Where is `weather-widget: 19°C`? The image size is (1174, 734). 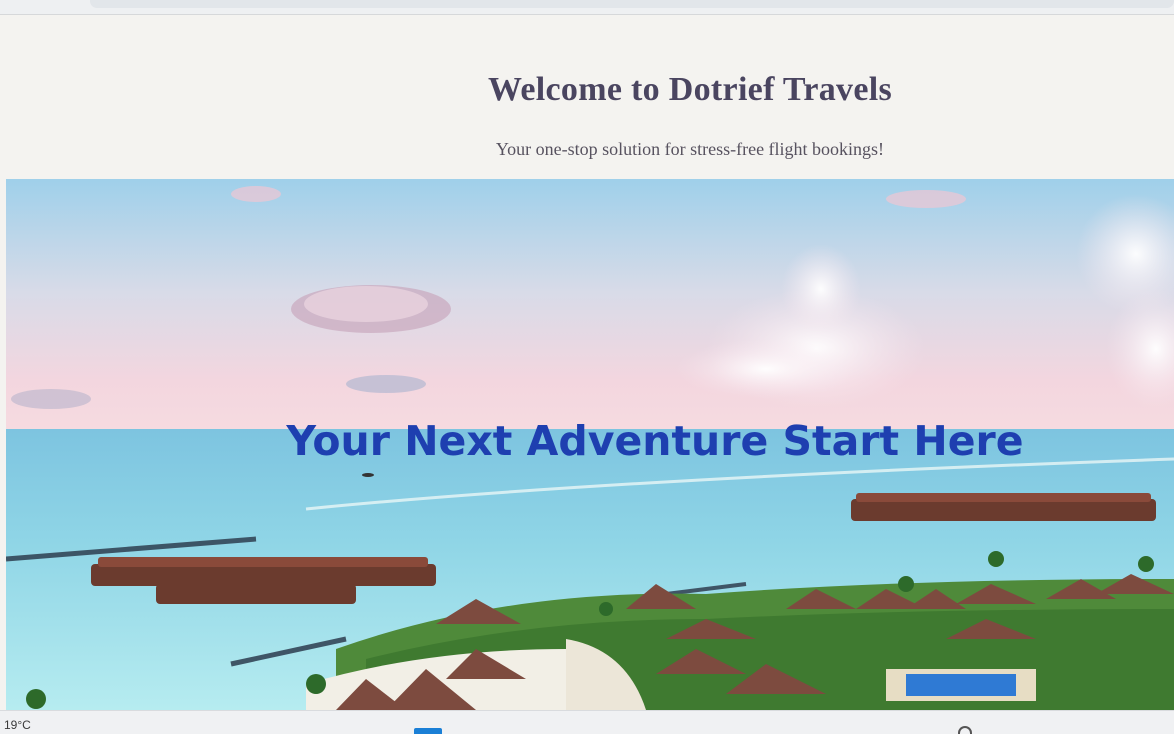 weather-widget: 19°C is located at coordinates (17, 725).